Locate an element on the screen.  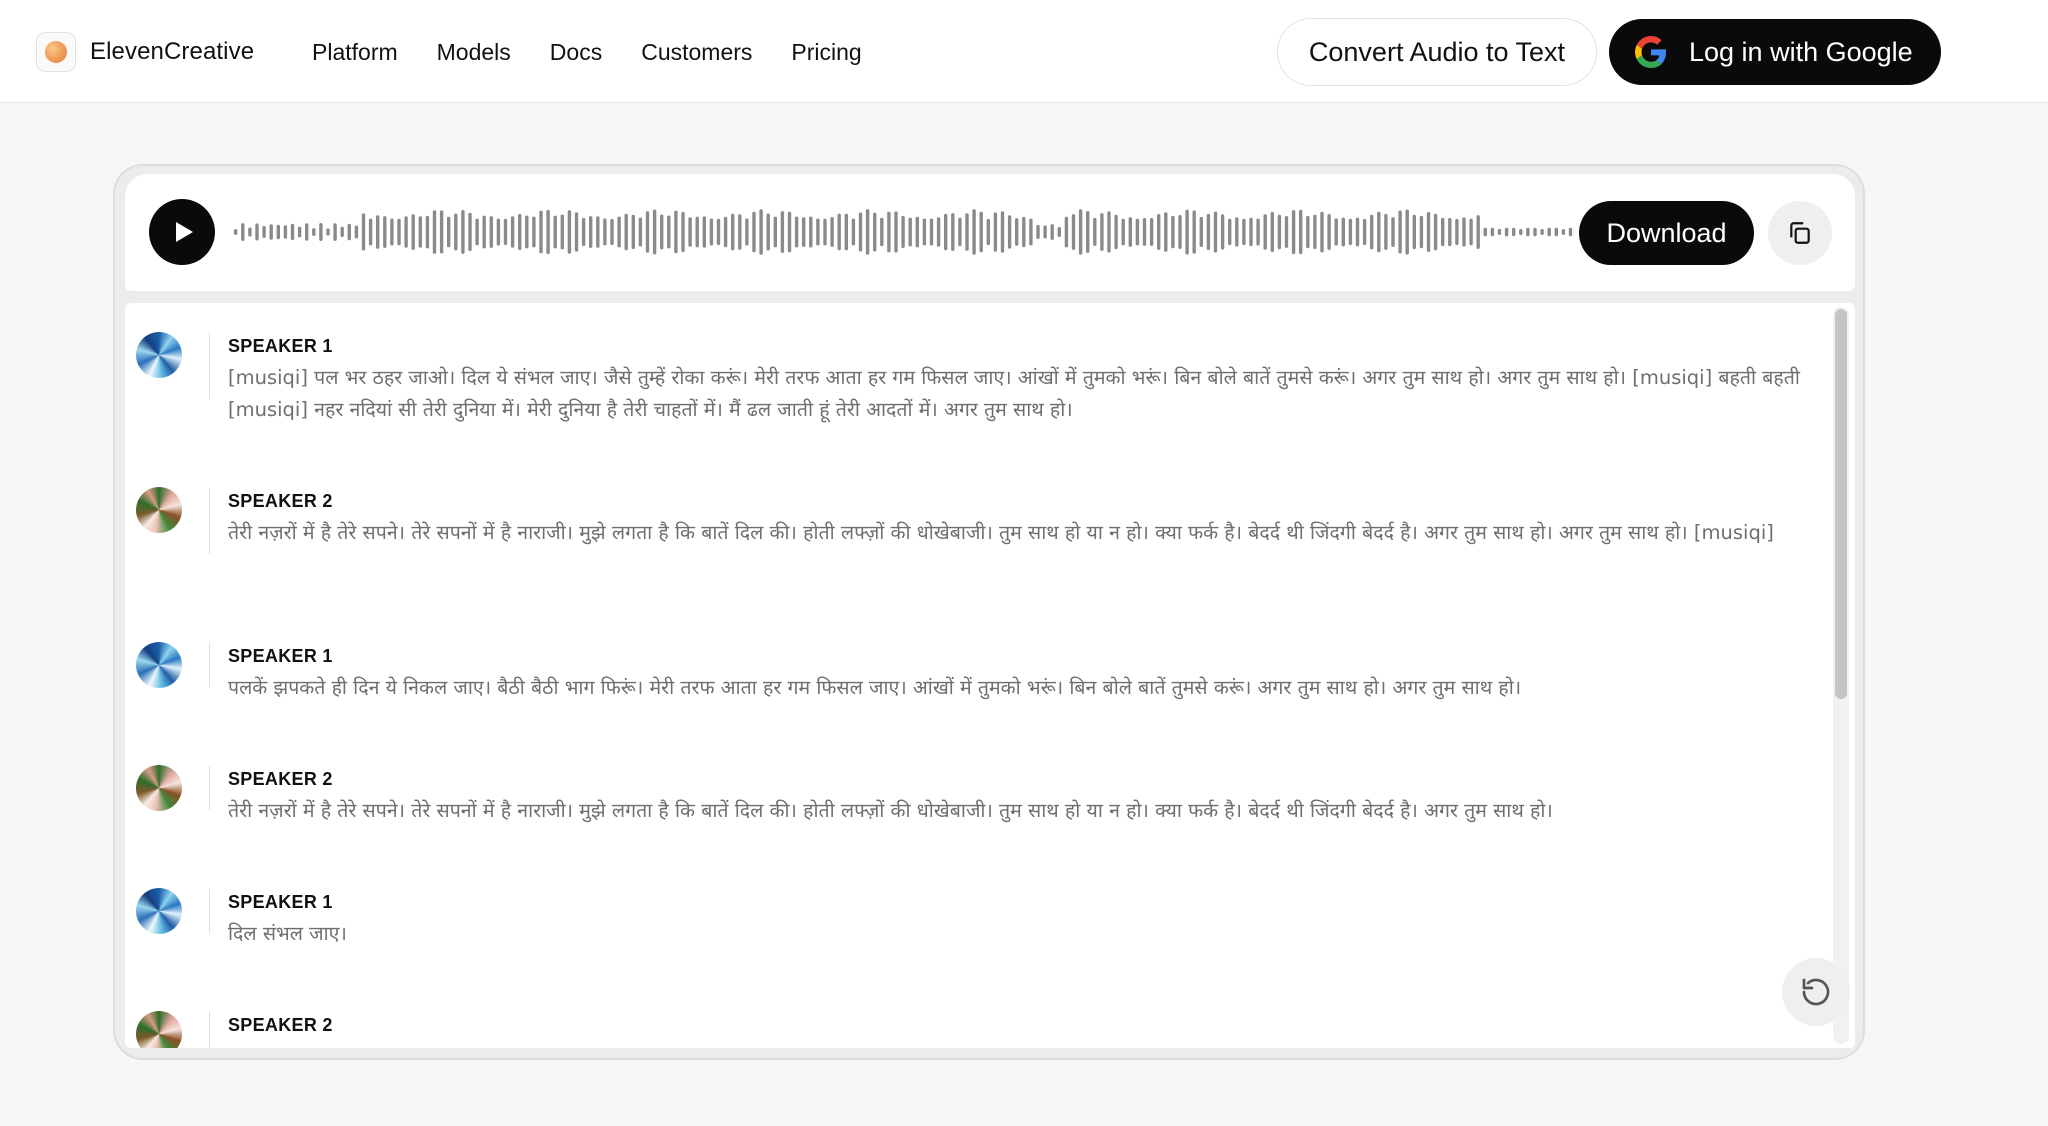
nav-link-models: Models is located at coordinates (474, 52).